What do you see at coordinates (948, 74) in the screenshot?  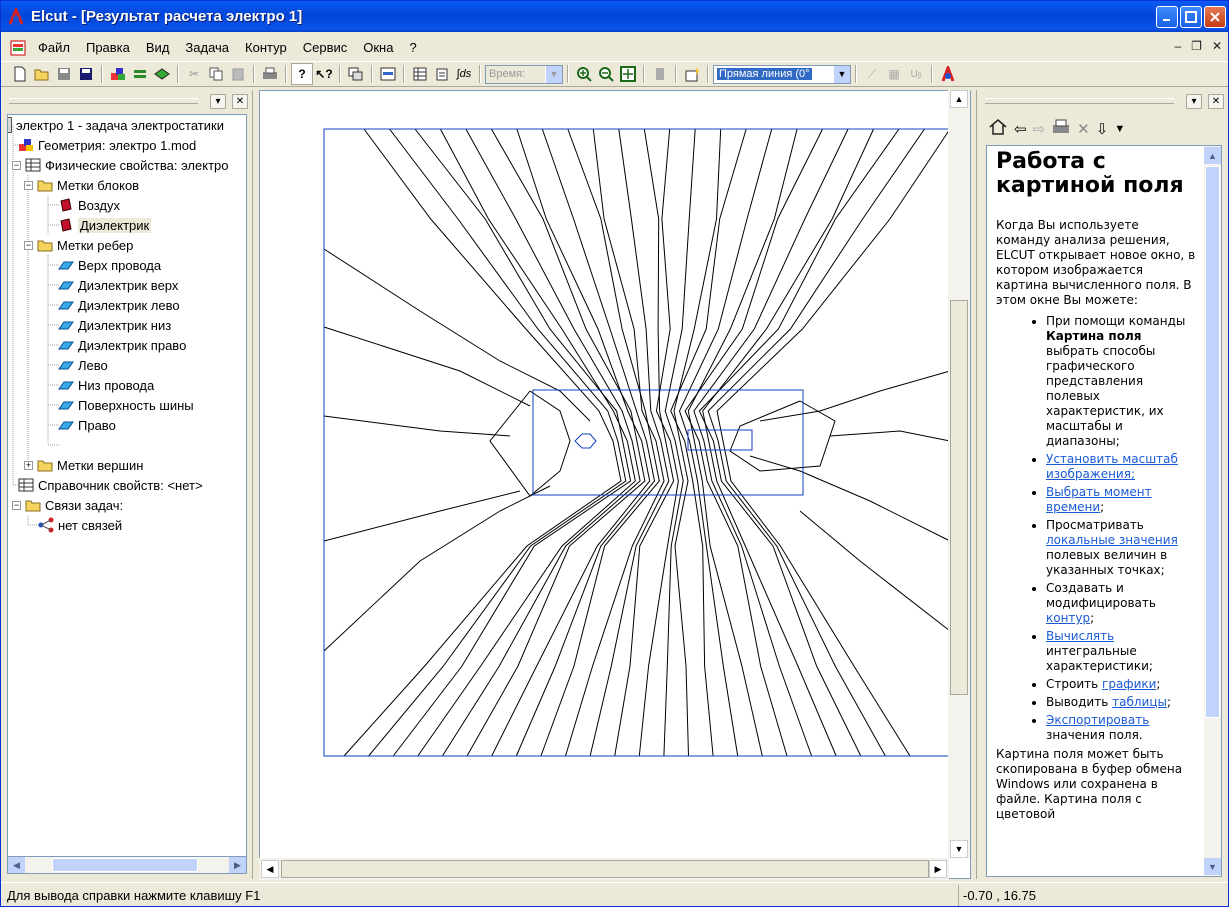 I see `elcut-logo-icon` at bounding box center [948, 74].